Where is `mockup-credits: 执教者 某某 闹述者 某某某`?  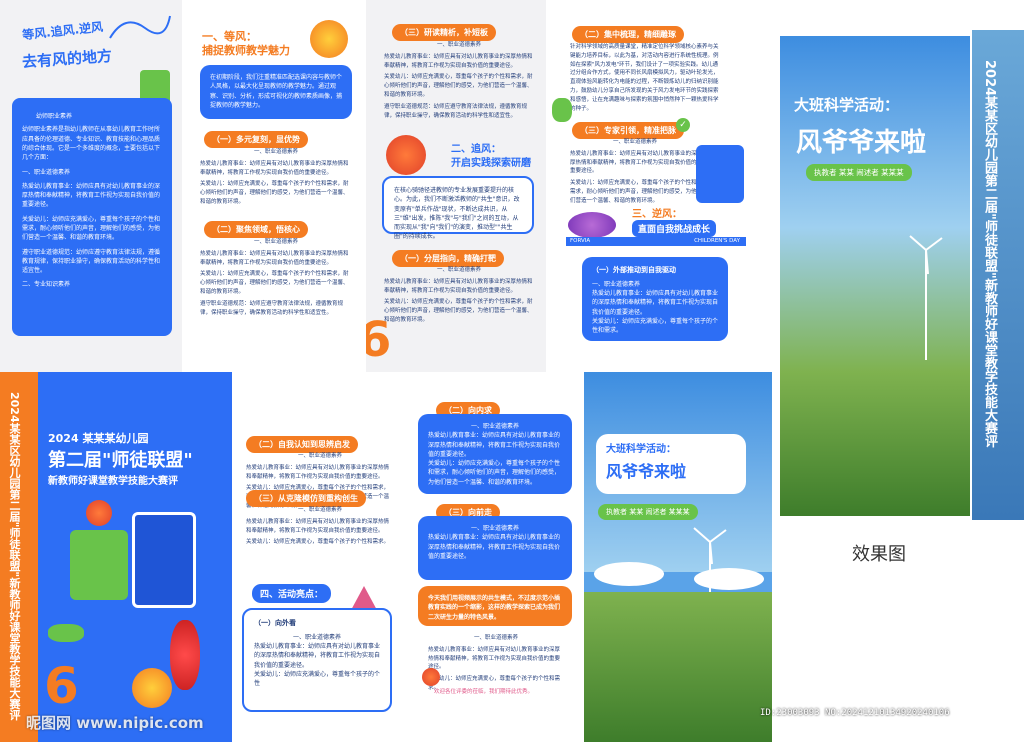 mockup-credits: 执教者 某某 闹述者 某某某 is located at coordinates (859, 172).